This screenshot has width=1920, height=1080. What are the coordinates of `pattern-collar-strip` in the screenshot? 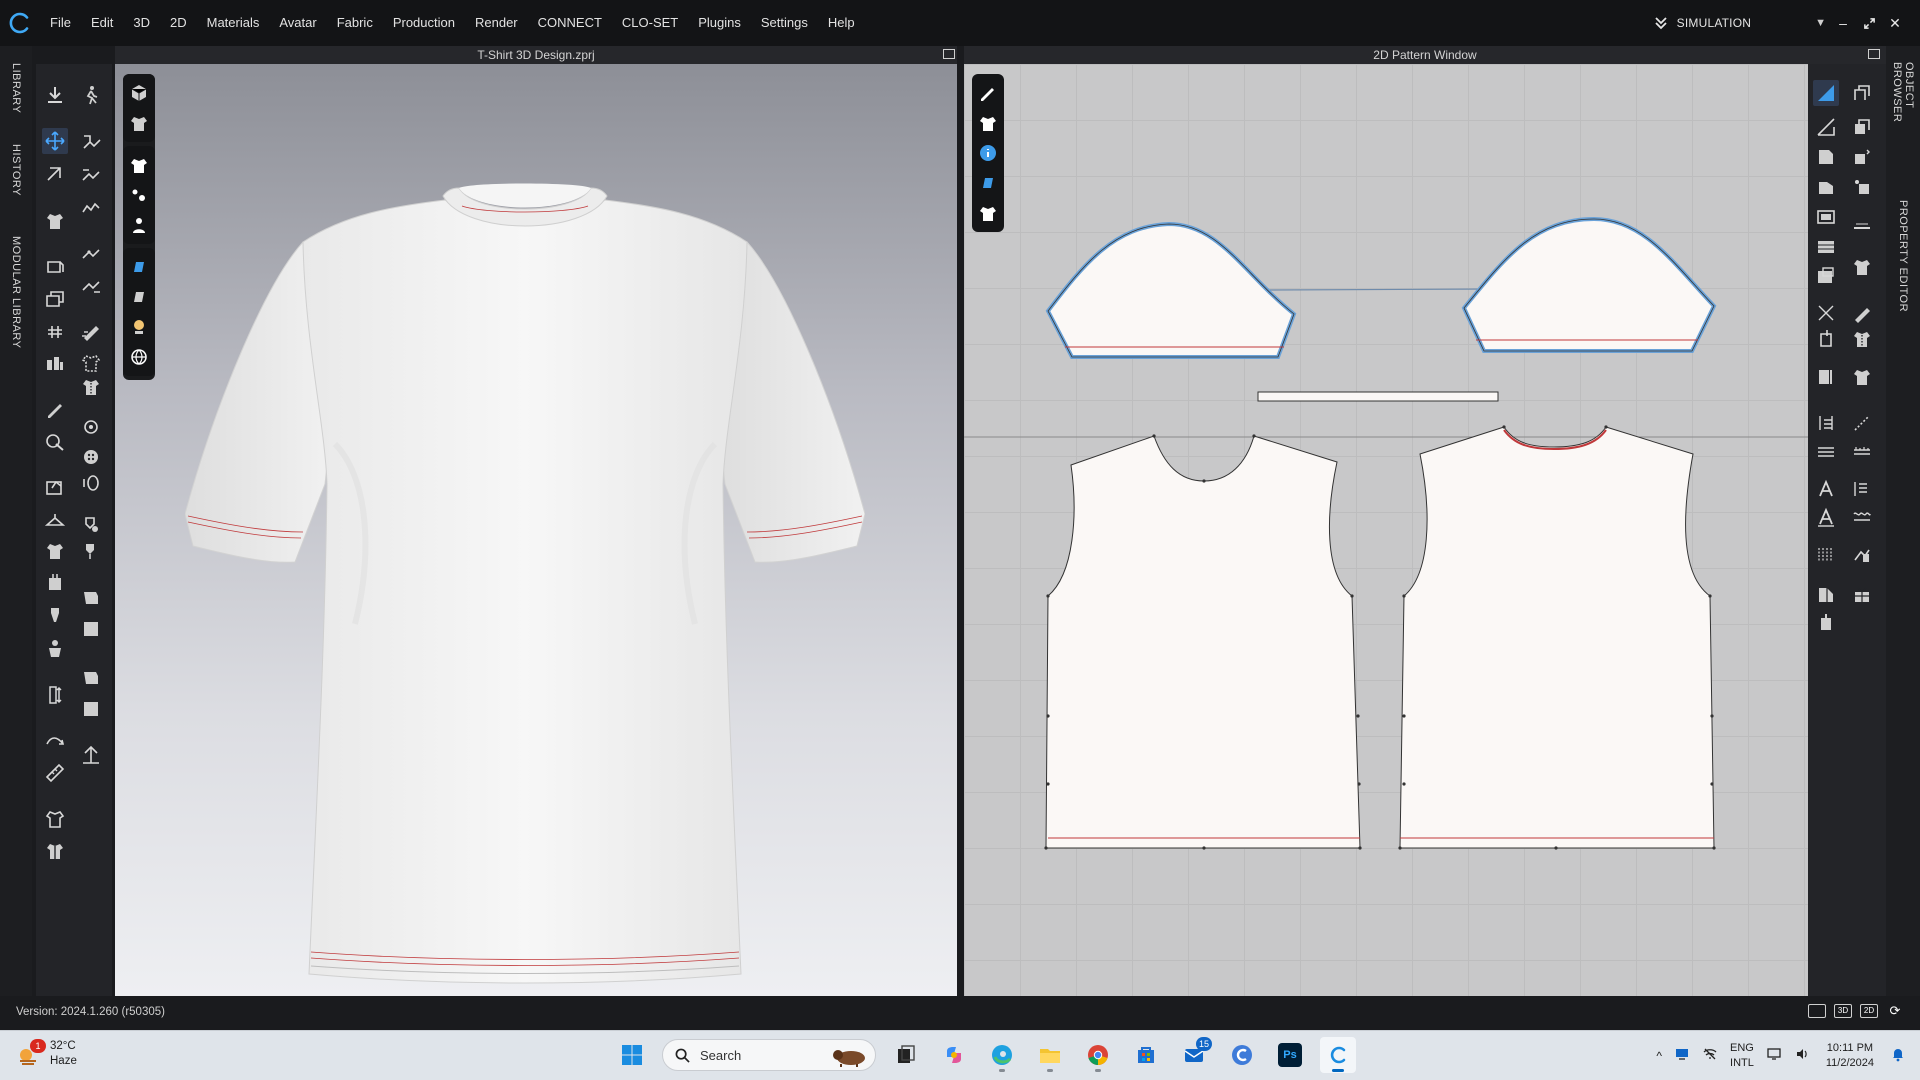 It's located at (1378, 396).